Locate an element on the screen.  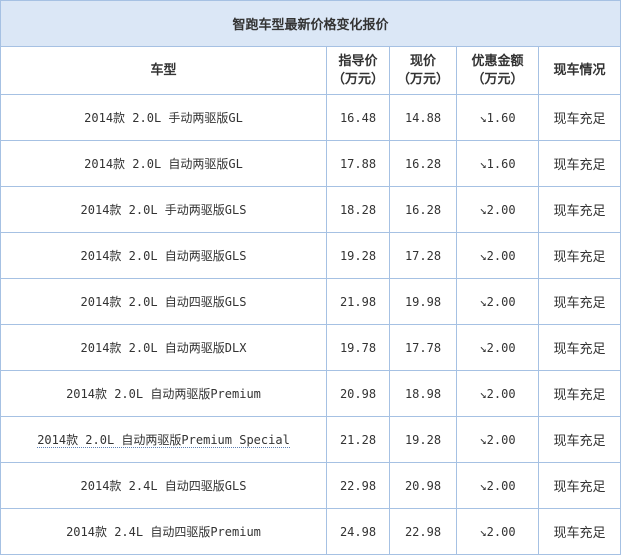
cell-guide-price: 19.78 is located at coordinates (358, 347).